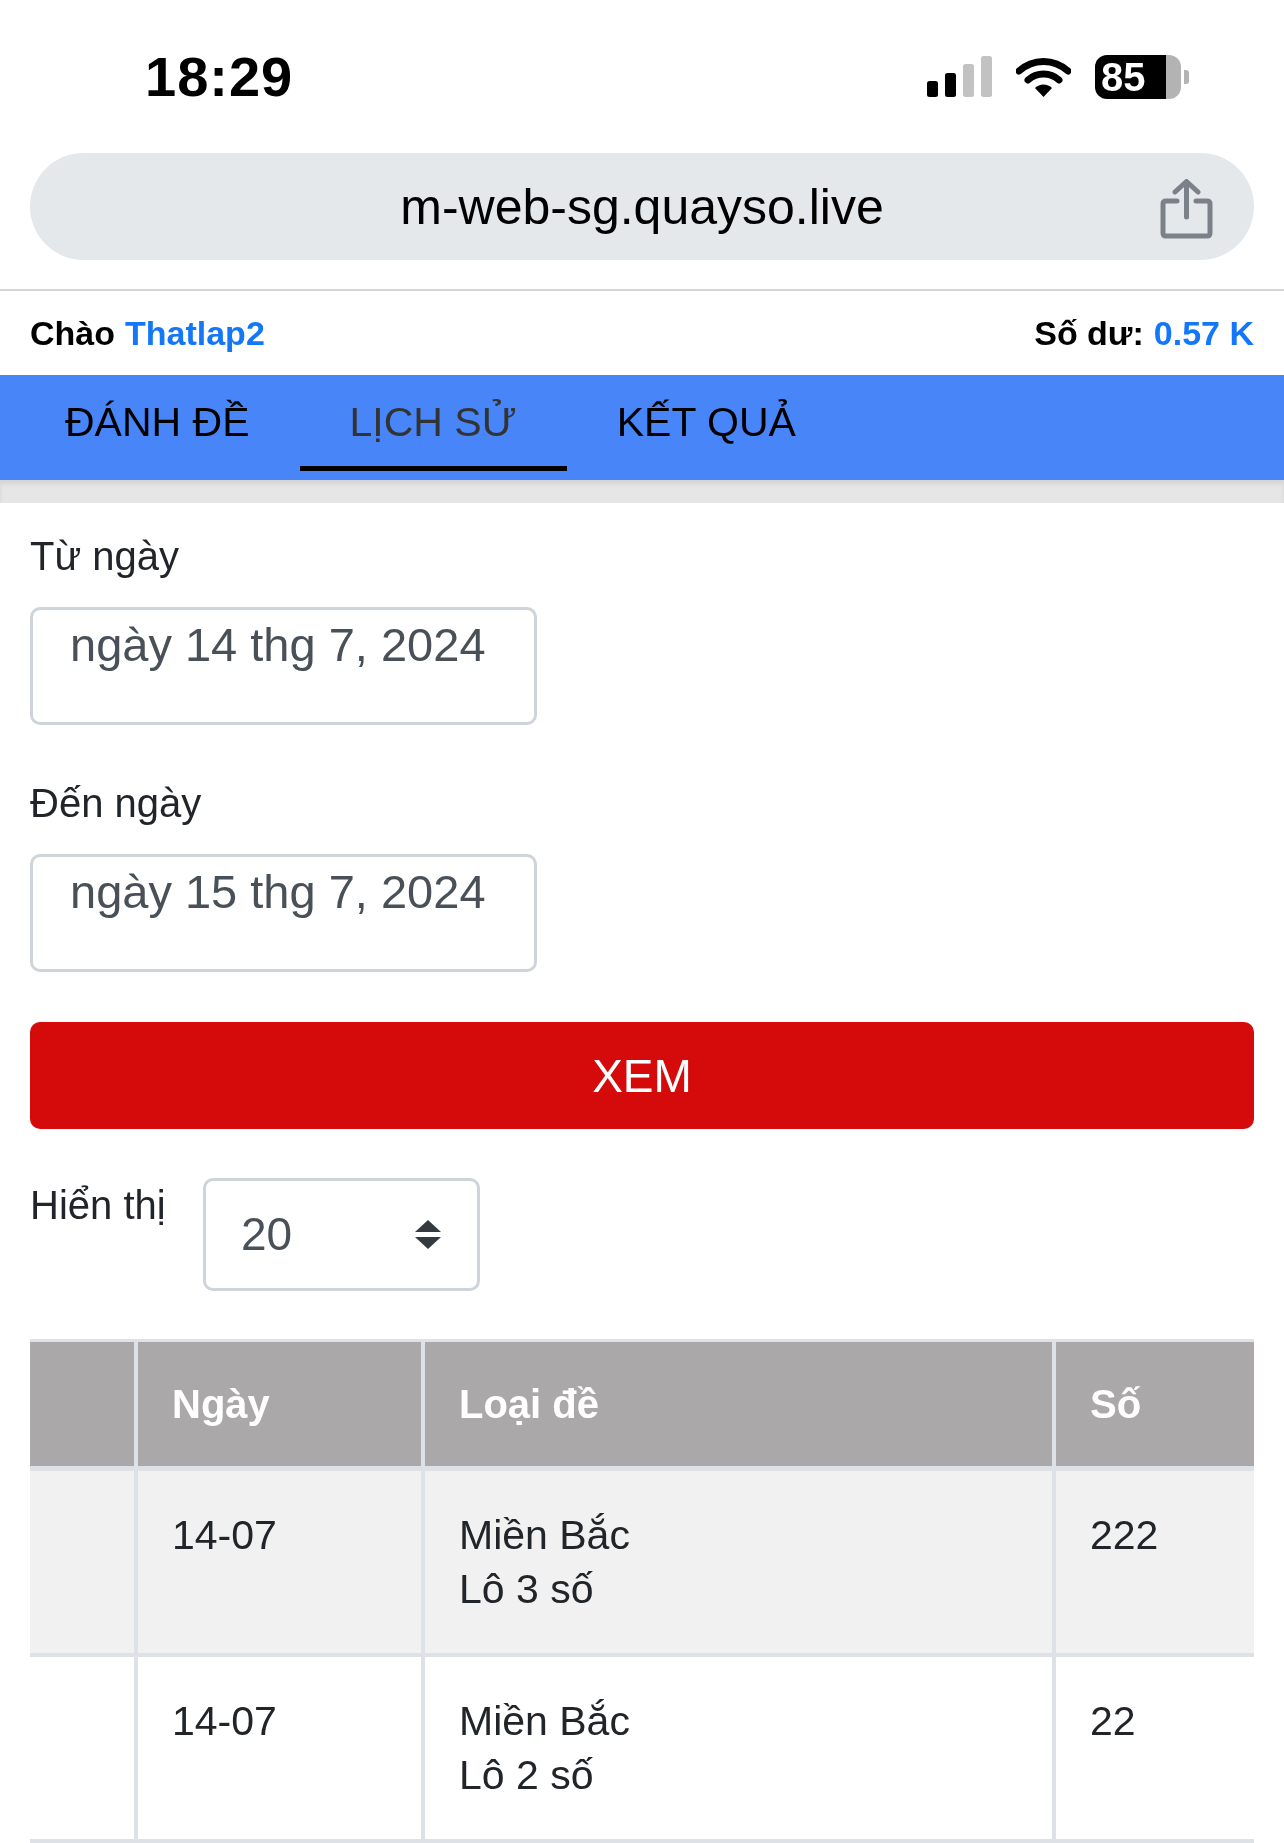  I want to click on username: Thatlap2, so click(195, 333).